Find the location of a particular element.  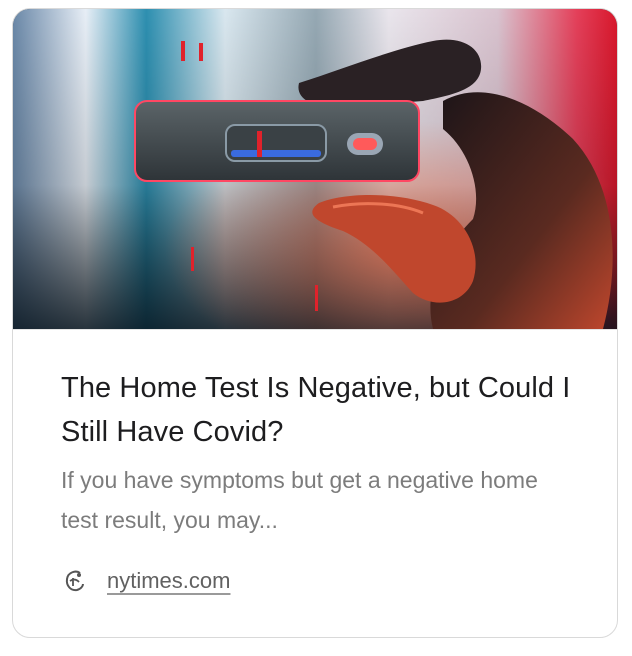

article-source: nytimes.com is located at coordinates (145, 581).